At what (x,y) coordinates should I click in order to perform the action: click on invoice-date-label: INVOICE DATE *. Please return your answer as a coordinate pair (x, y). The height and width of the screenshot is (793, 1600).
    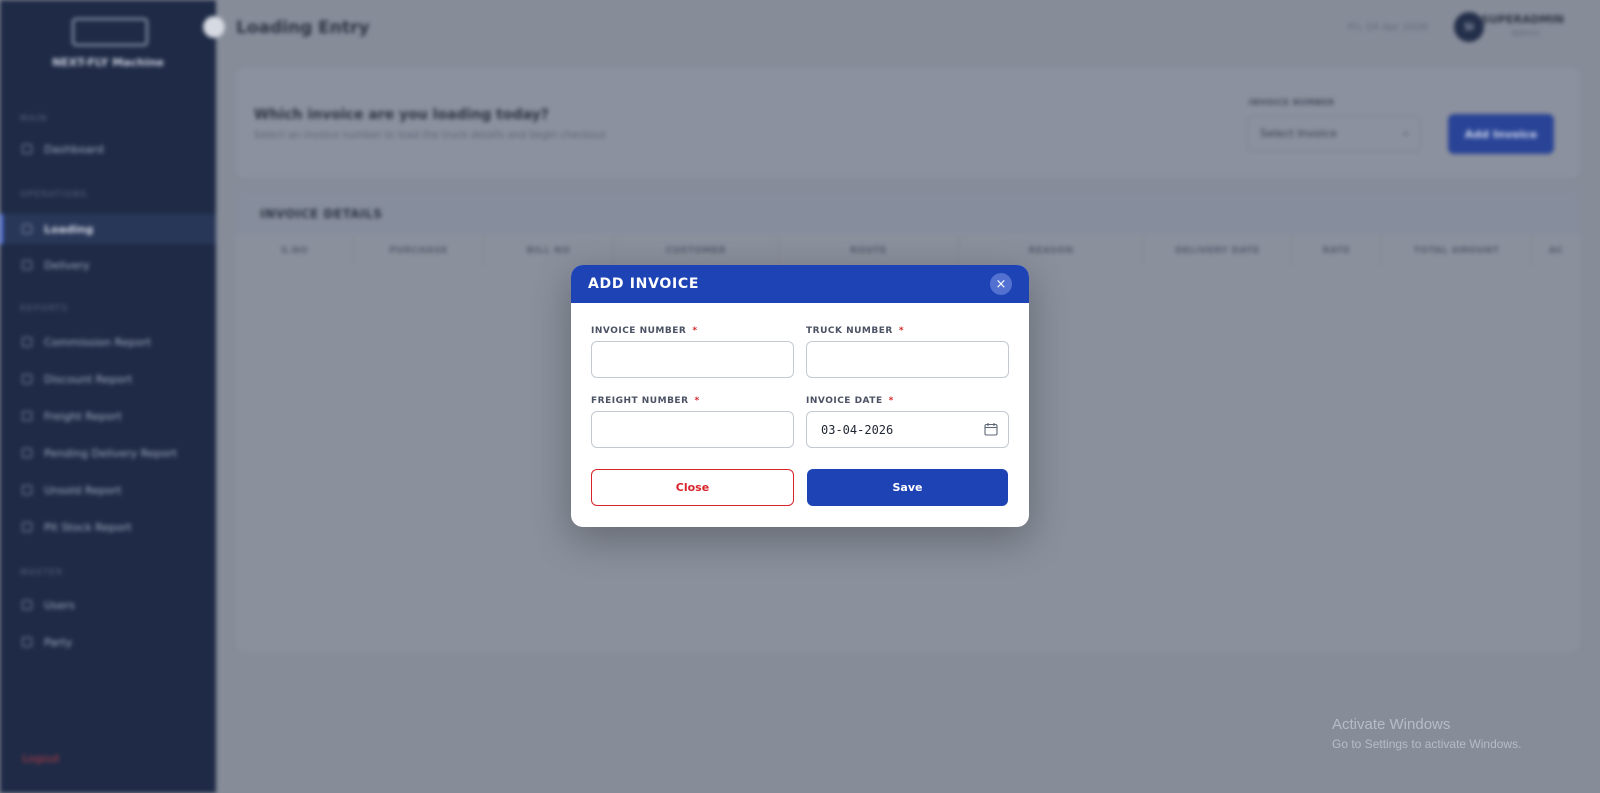
    Looking at the image, I should click on (850, 401).